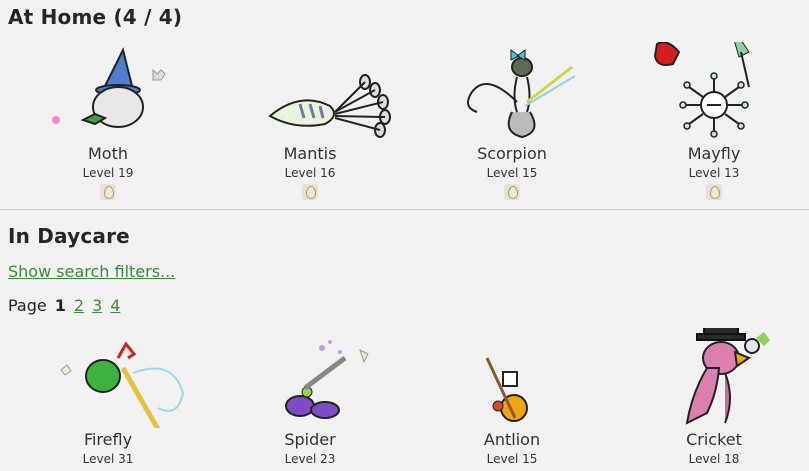  What do you see at coordinates (95, 17) in the screenshot?
I see `at-home-heading: At Home (4 / 4)` at bounding box center [95, 17].